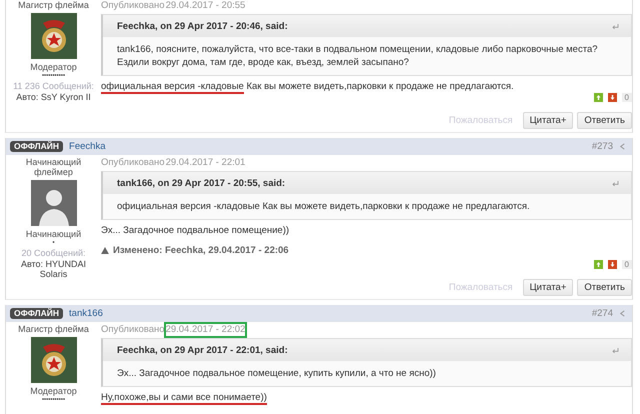 This screenshot has height=414, width=640. I want to click on post-number-link: #274, so click(602, 313).